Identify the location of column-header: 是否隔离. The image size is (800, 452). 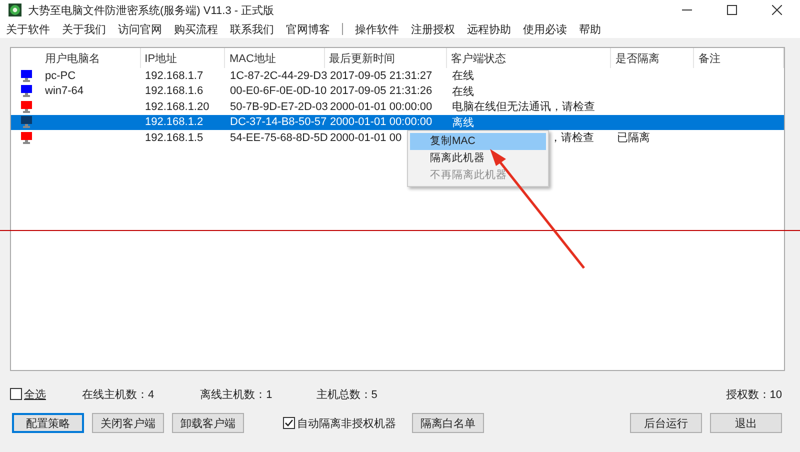
(637, 58).